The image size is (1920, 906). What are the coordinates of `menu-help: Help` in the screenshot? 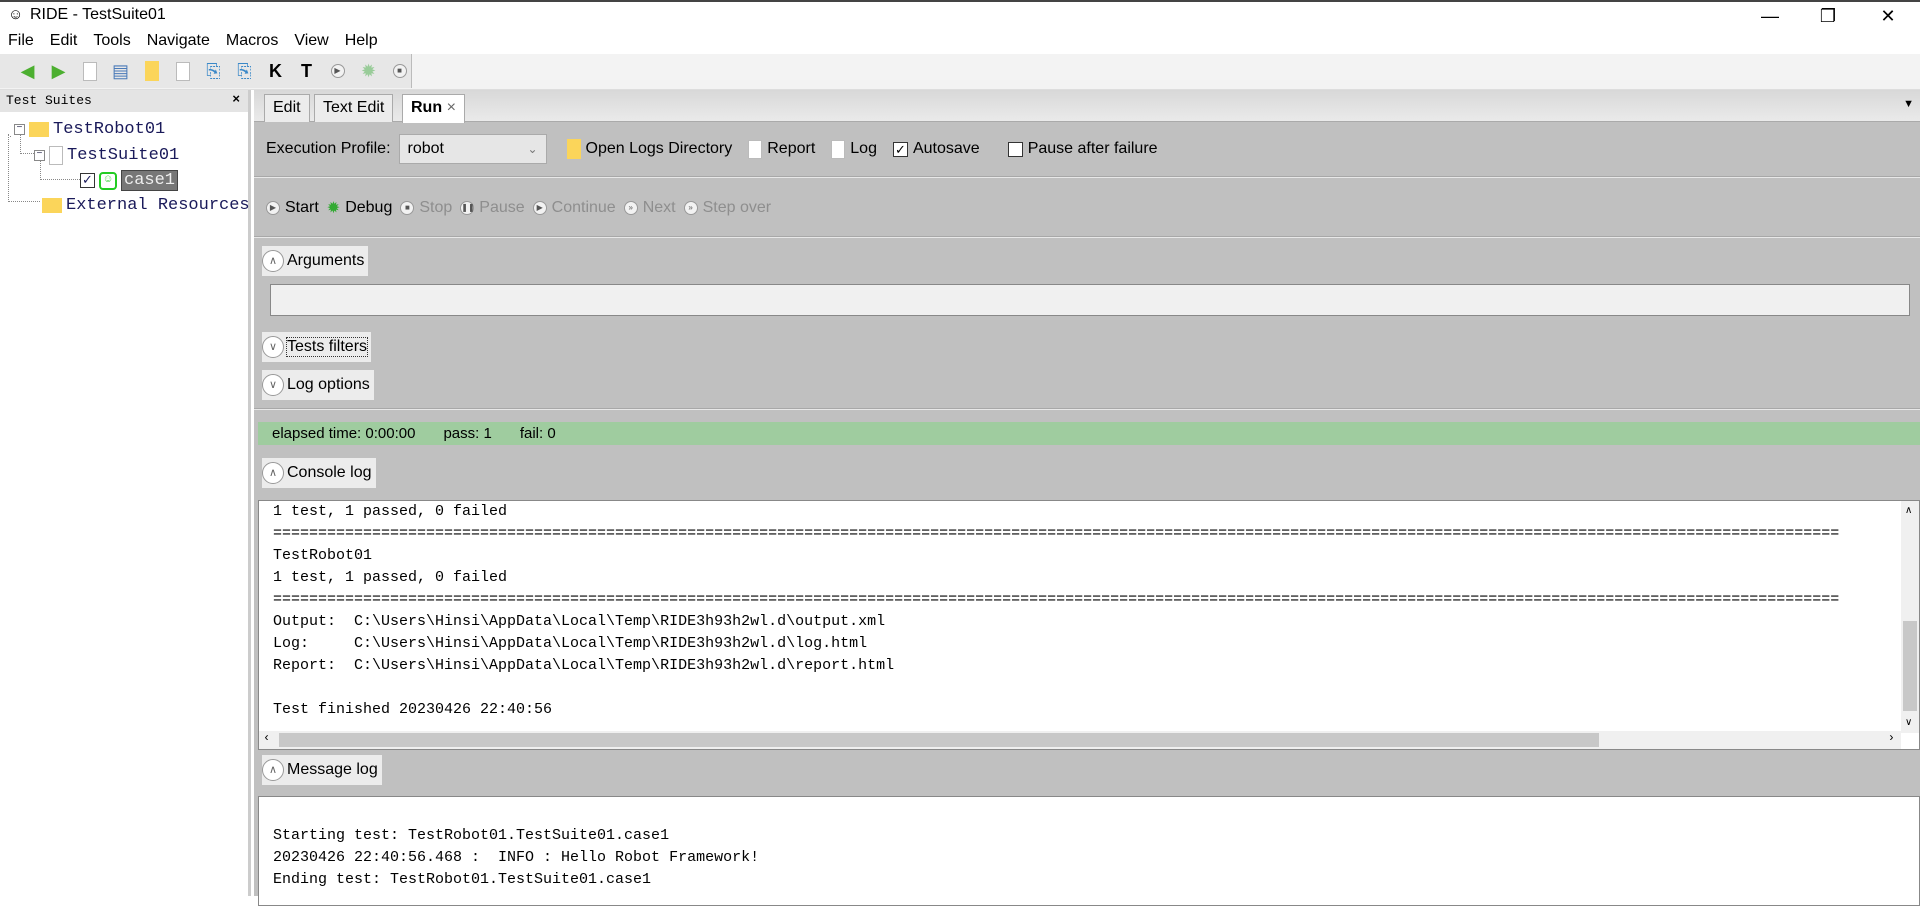 It's located at (361, 41).